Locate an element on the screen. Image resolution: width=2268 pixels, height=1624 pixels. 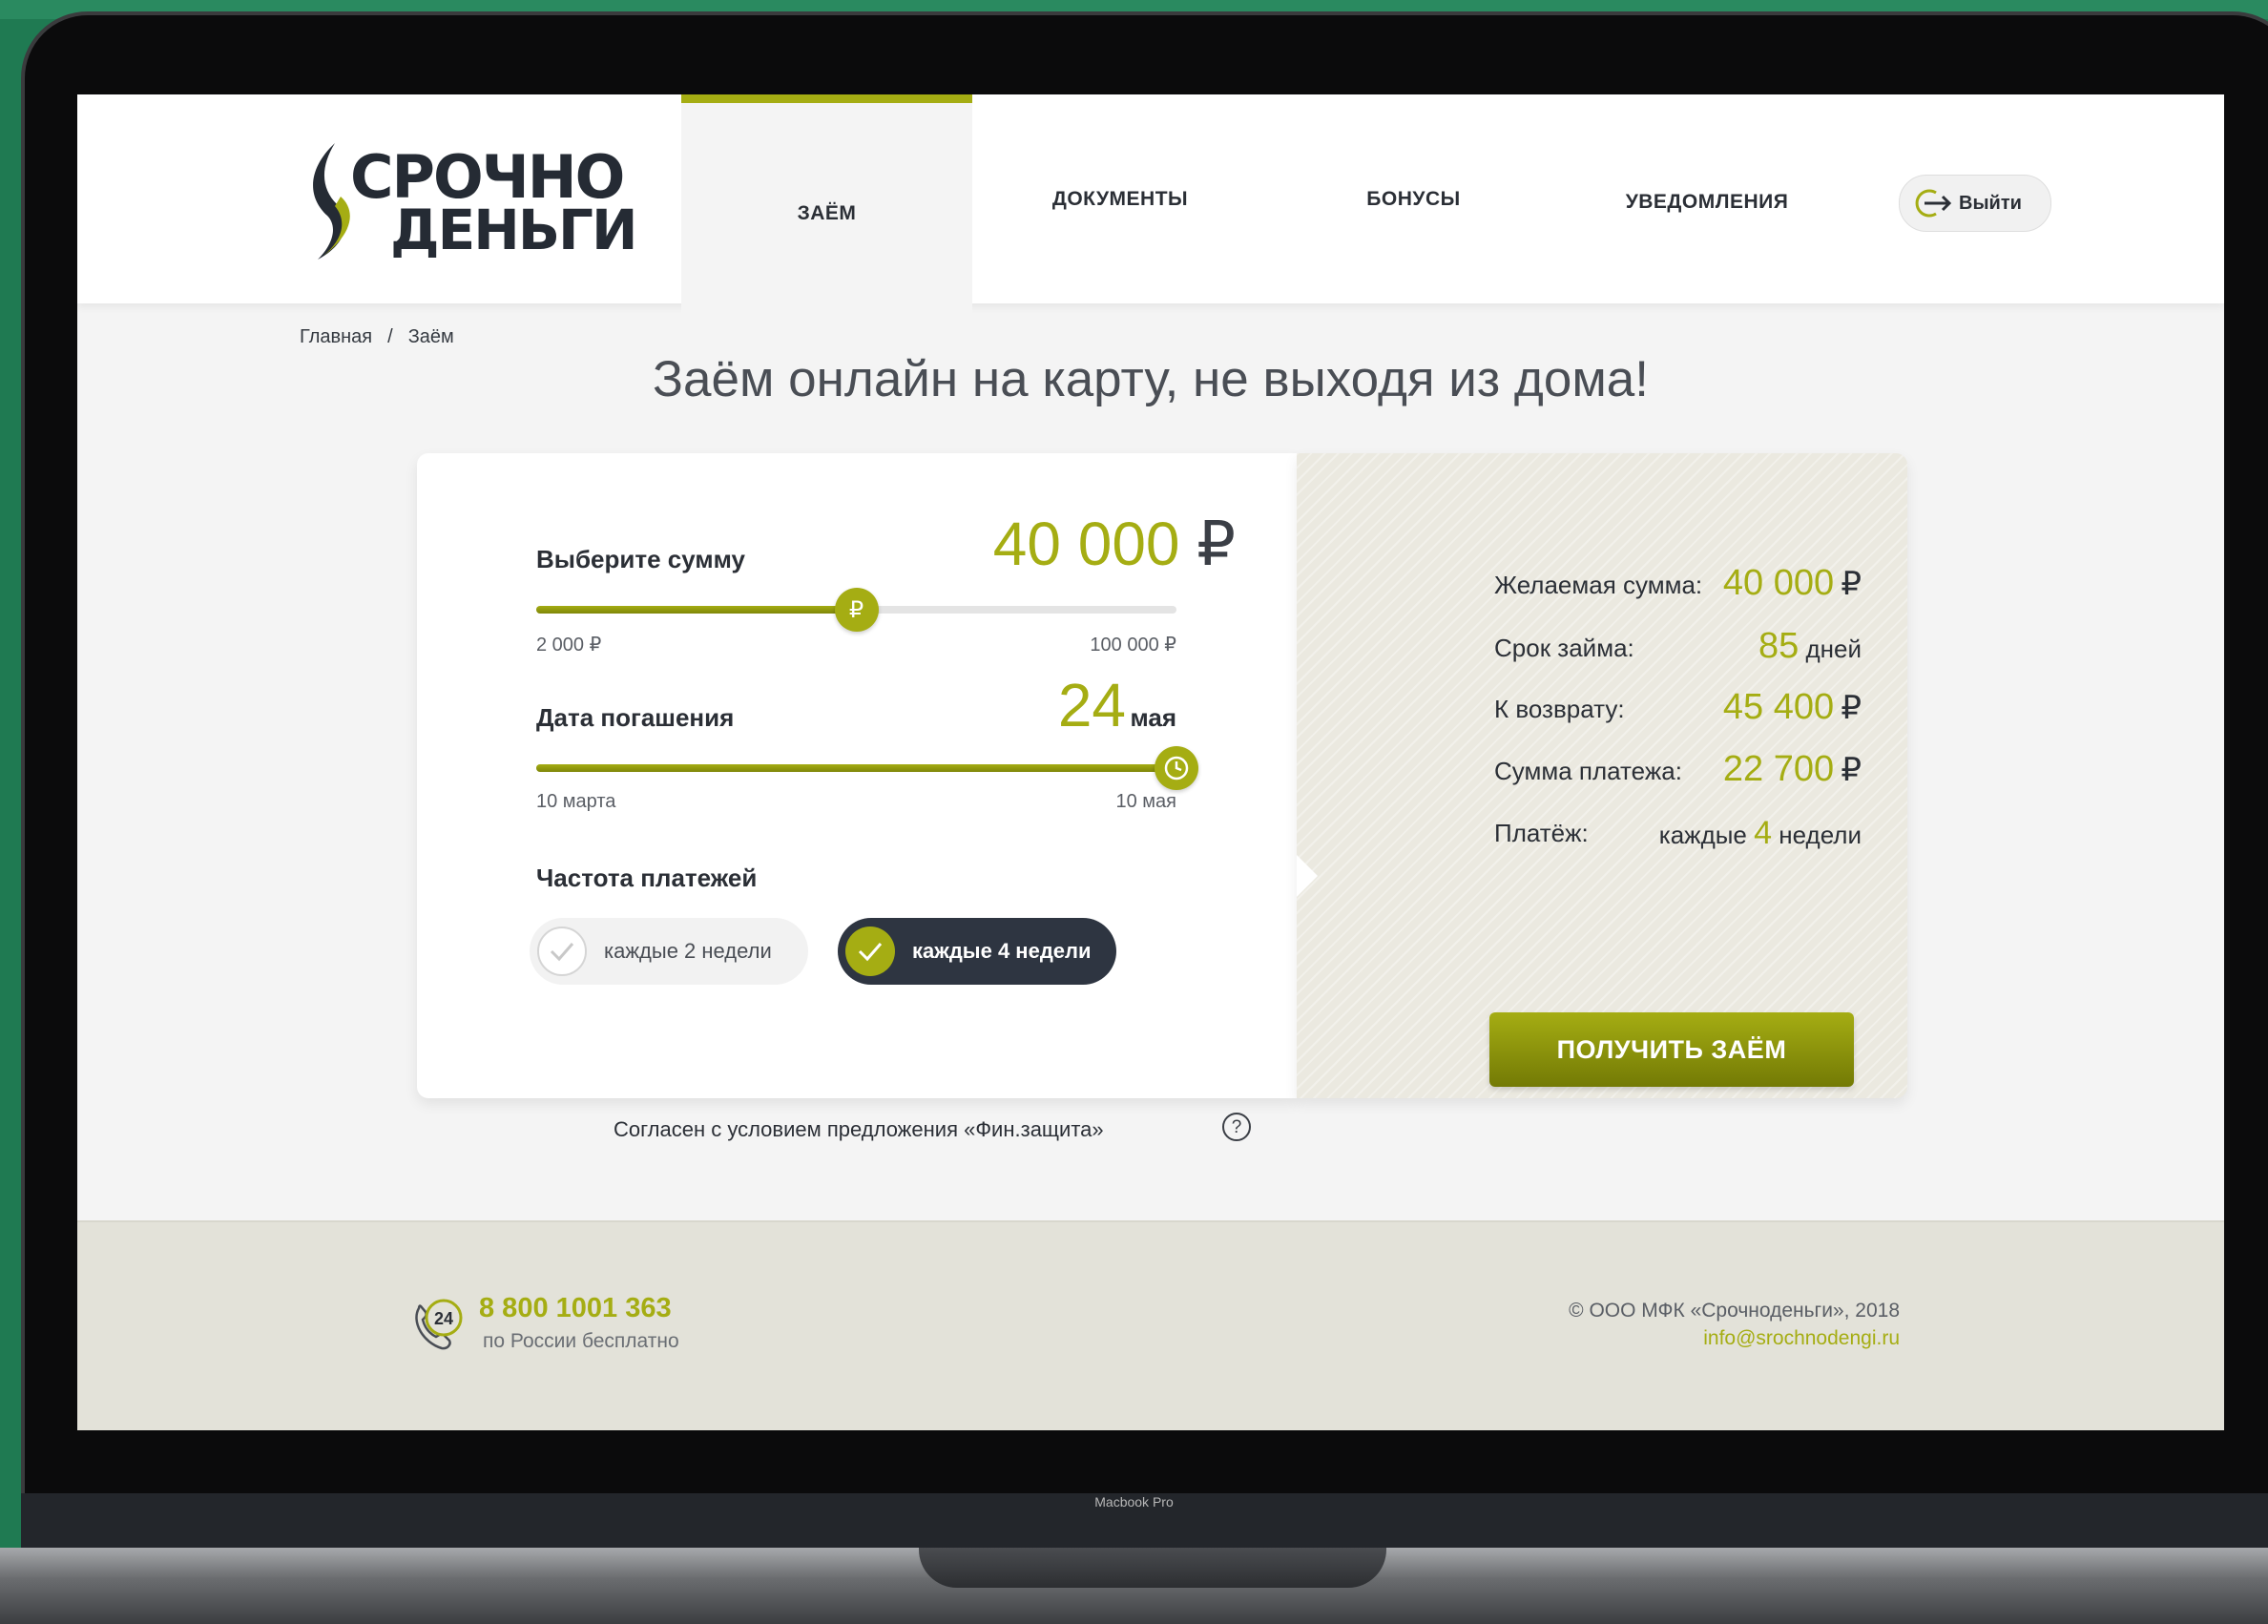
nav-tab-documents: ДОКУМЕНТЫ is located at coordinates (1120, 198).